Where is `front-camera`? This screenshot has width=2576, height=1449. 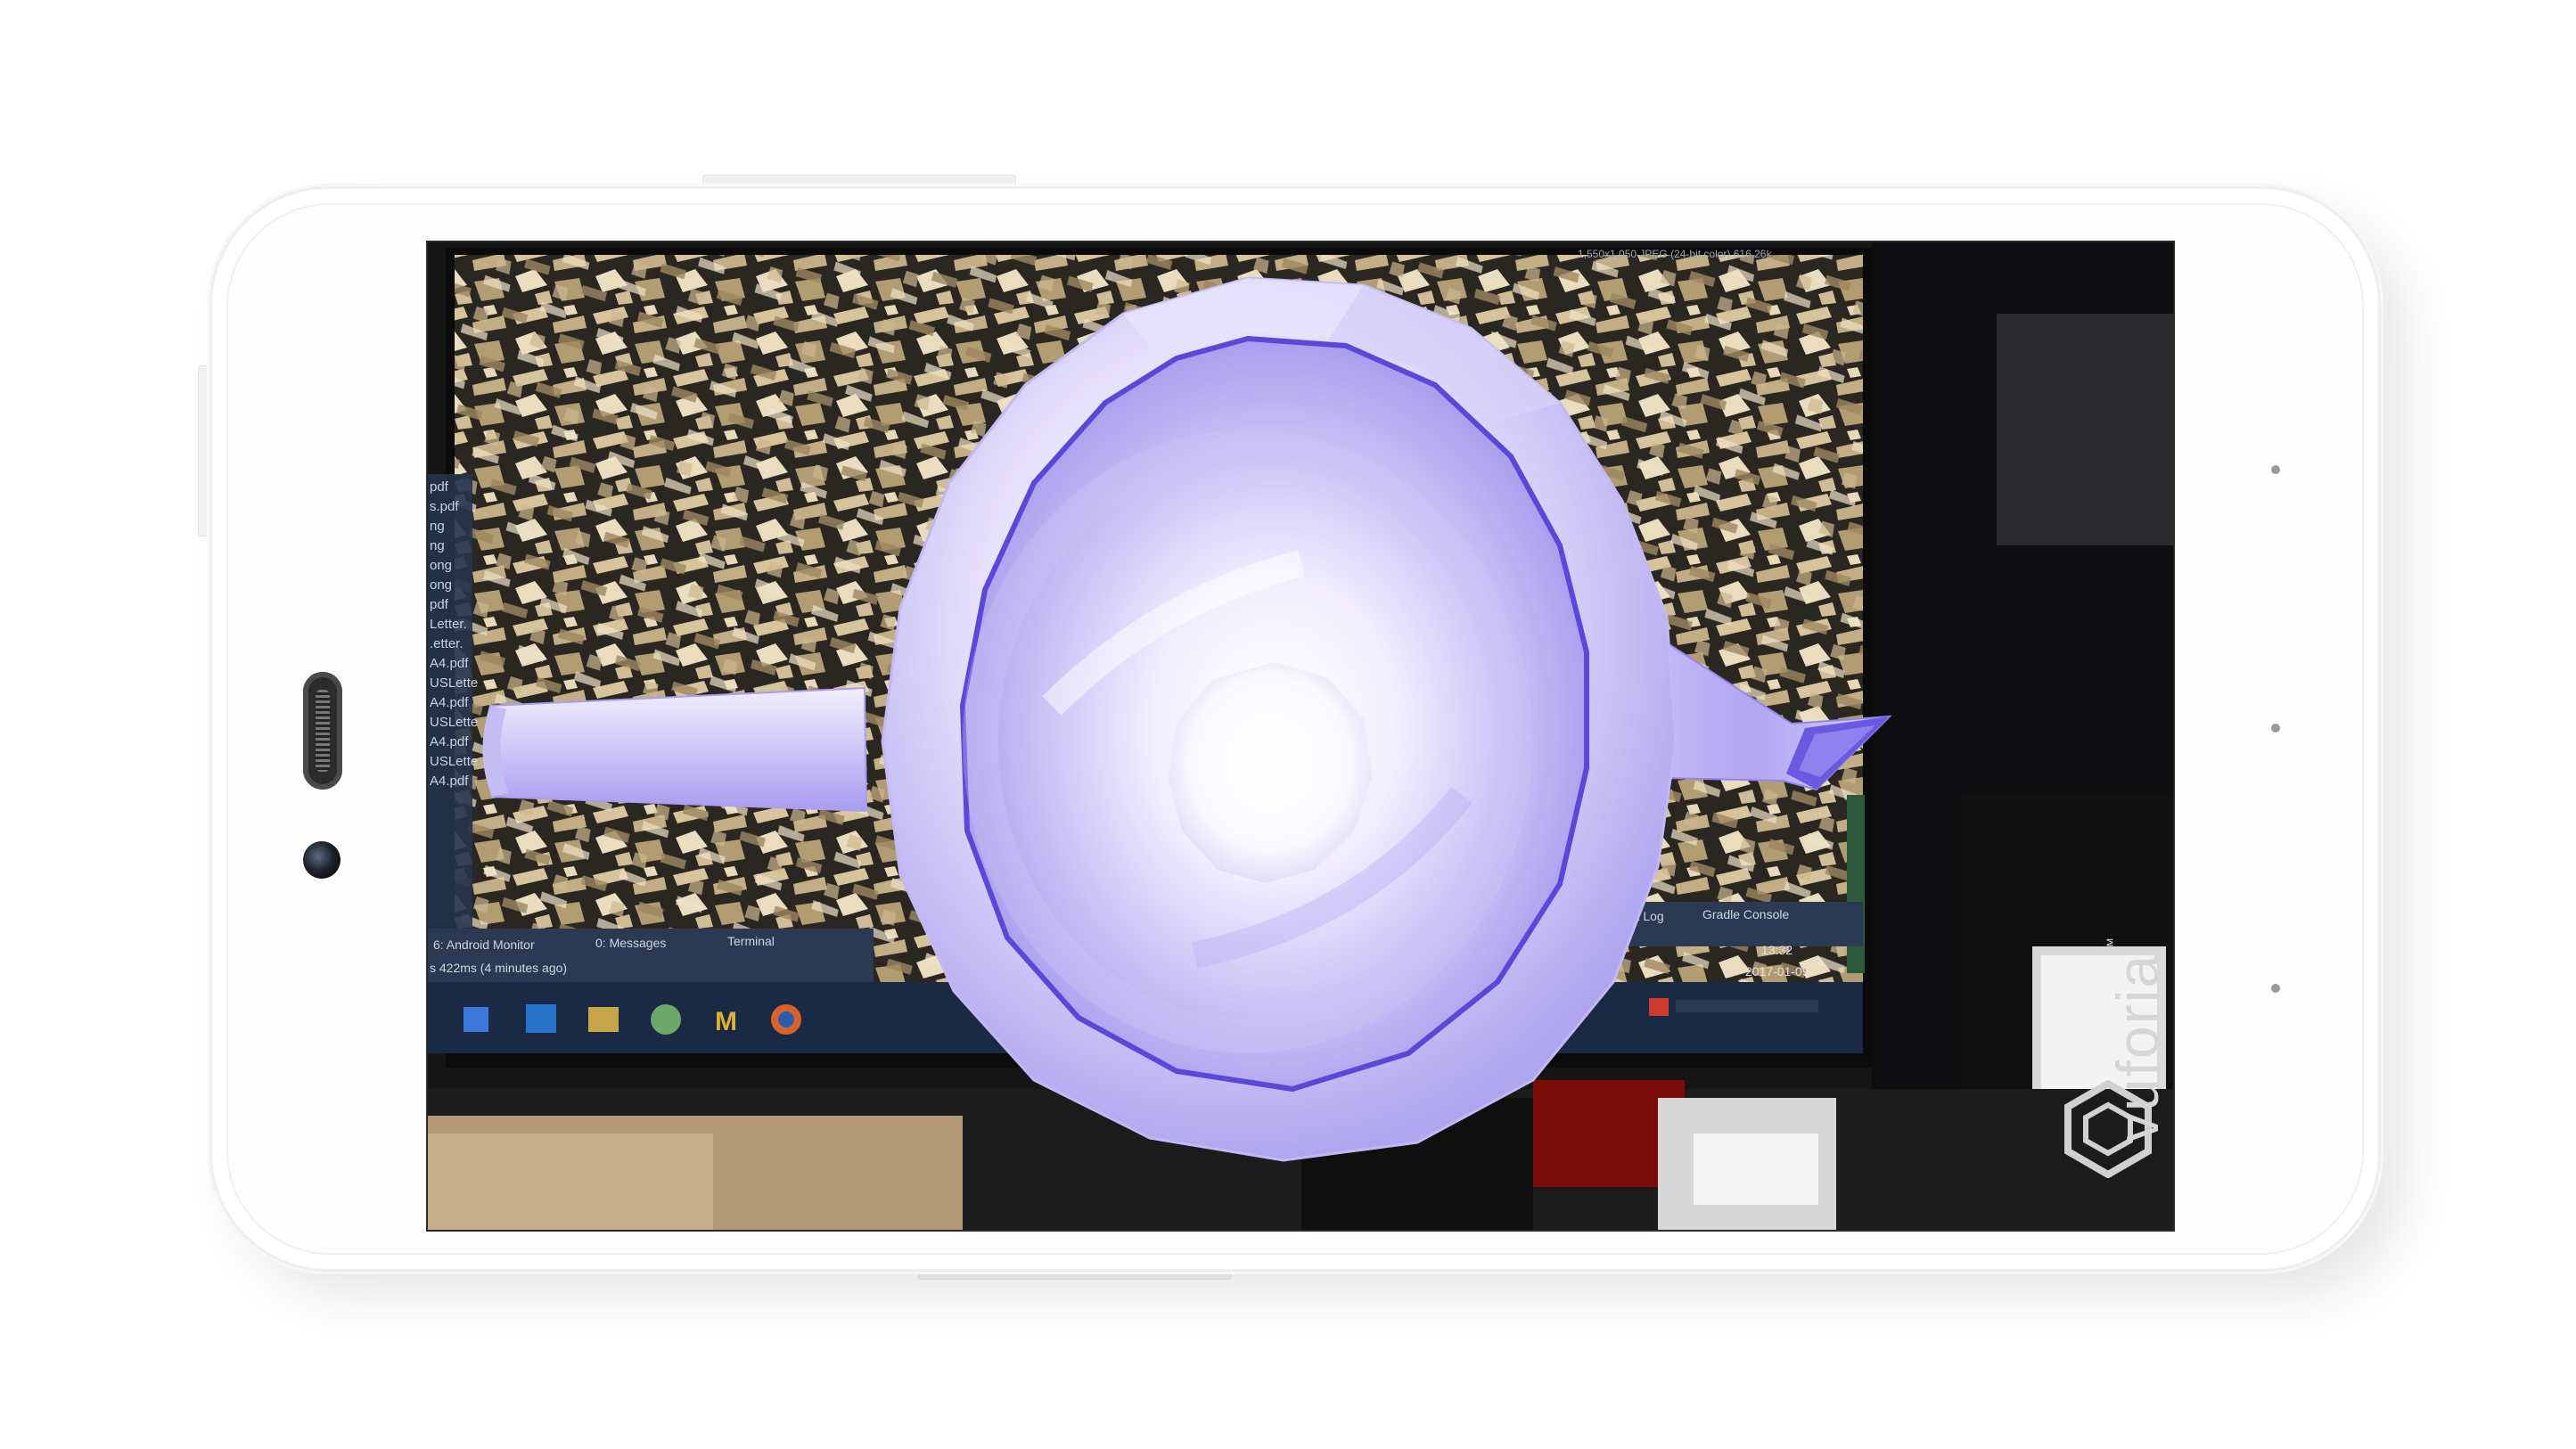
front-camera is located at coordinates (321, 860).